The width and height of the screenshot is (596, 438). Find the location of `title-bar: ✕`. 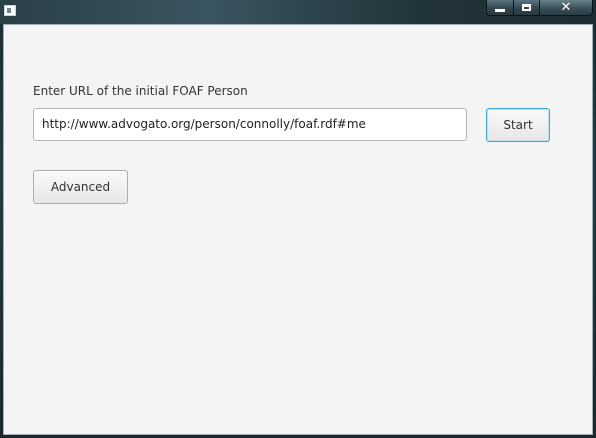

title-bar: ✕ is located at coordinates (298, 12).